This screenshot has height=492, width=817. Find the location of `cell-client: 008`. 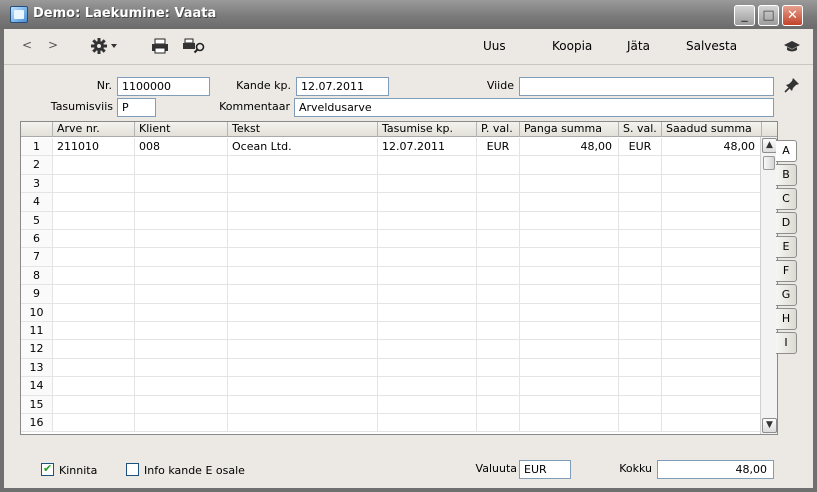

cell-client: 008 is located at coordinates (181, 147).